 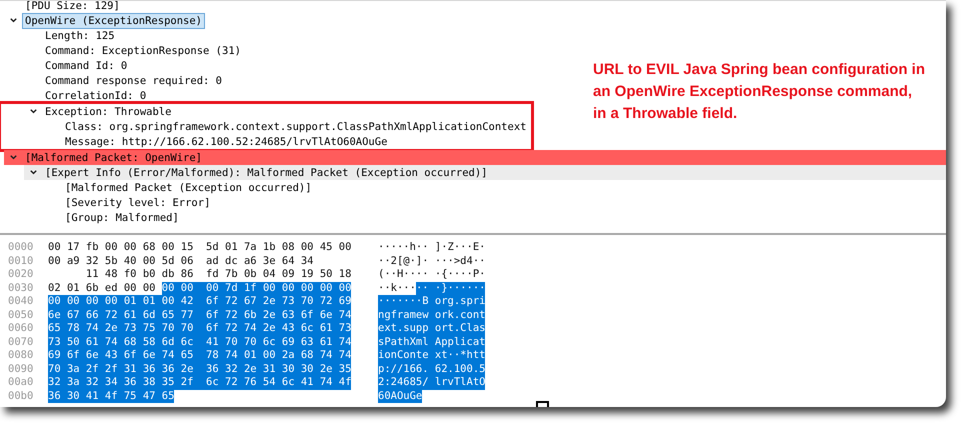 I want to click on tree-item: Length: 125, so click(x=80, y=36).